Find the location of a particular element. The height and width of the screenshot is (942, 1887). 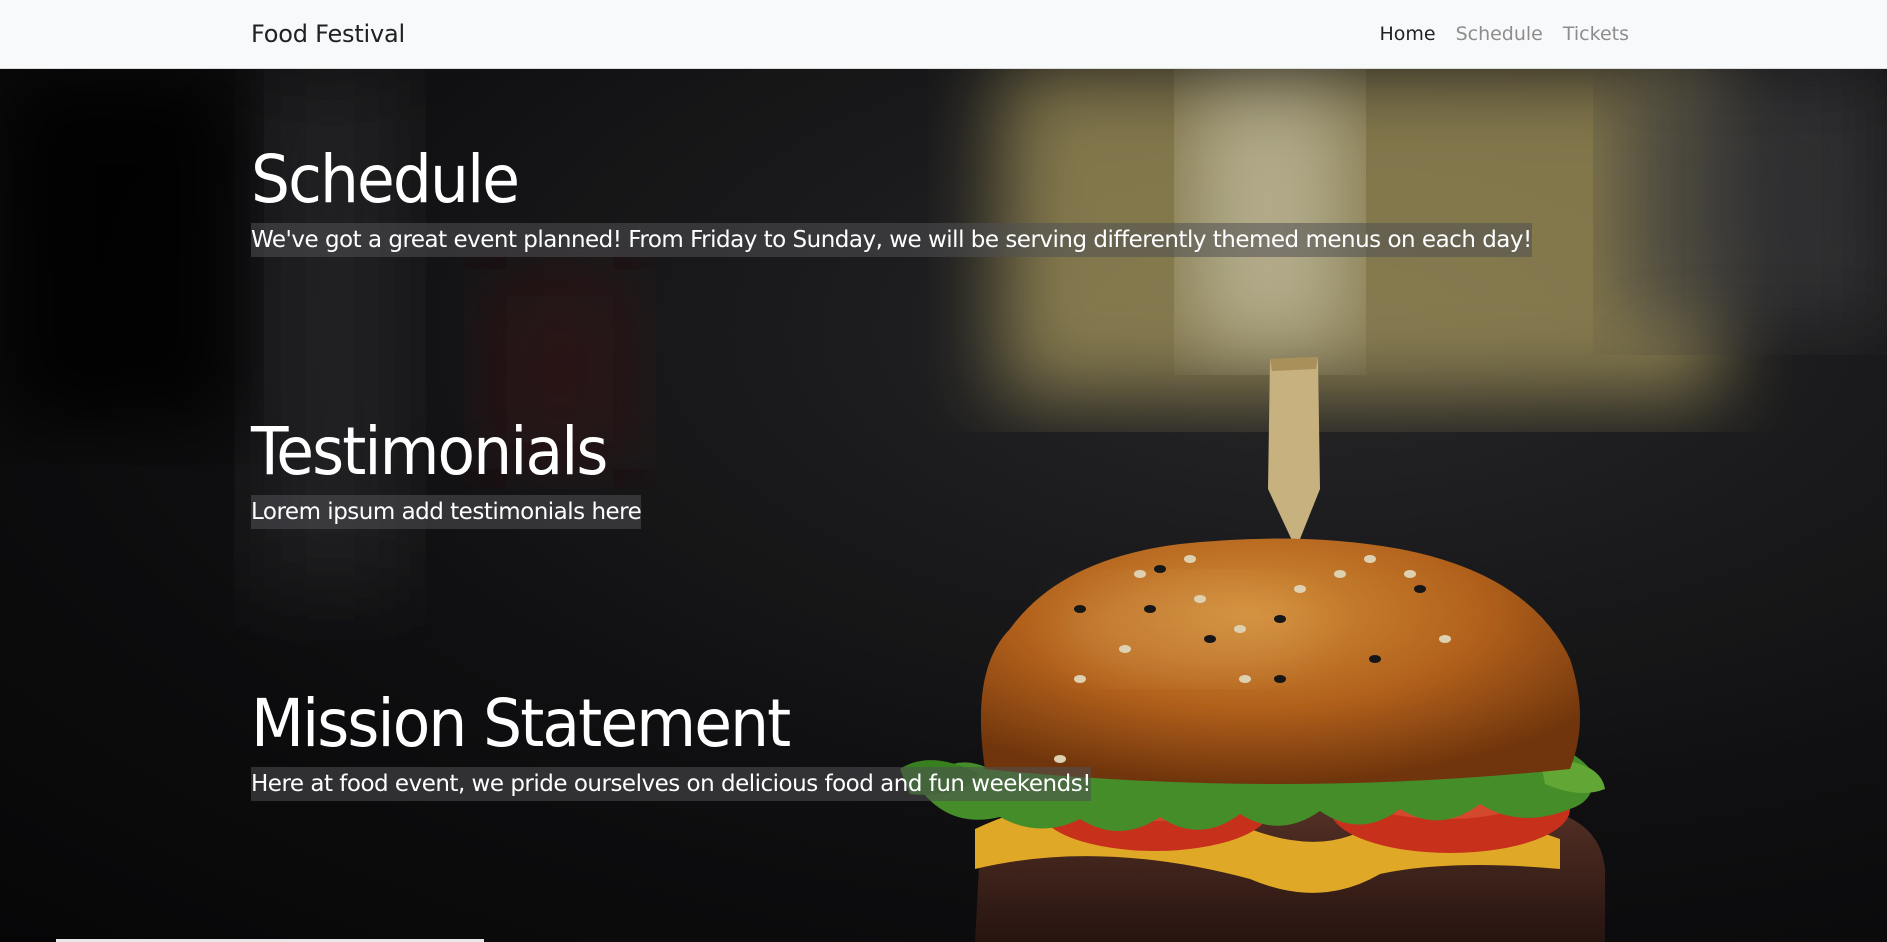

nav-links: Home Schedule Tickets is located at coordinates (1504, 34).